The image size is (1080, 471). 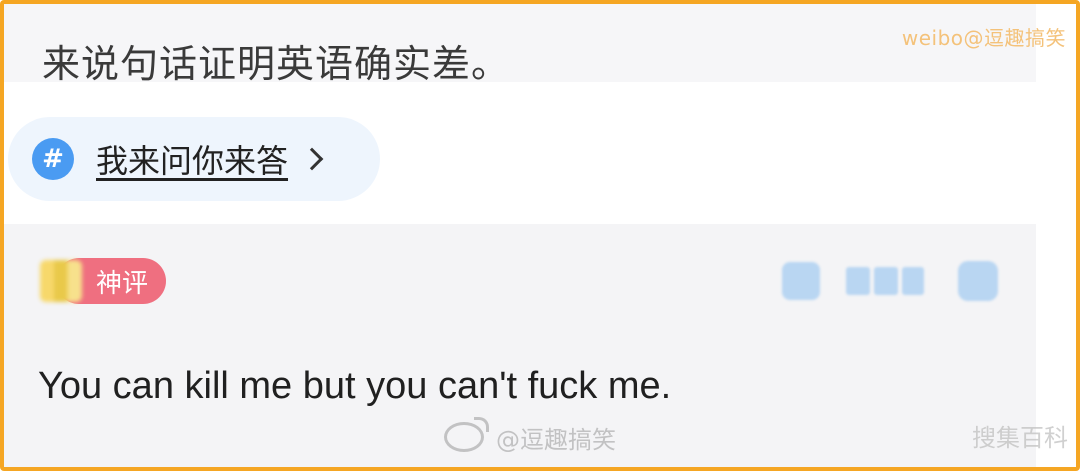 I want to click on hash-icon: #, so click(x=53, y=159).